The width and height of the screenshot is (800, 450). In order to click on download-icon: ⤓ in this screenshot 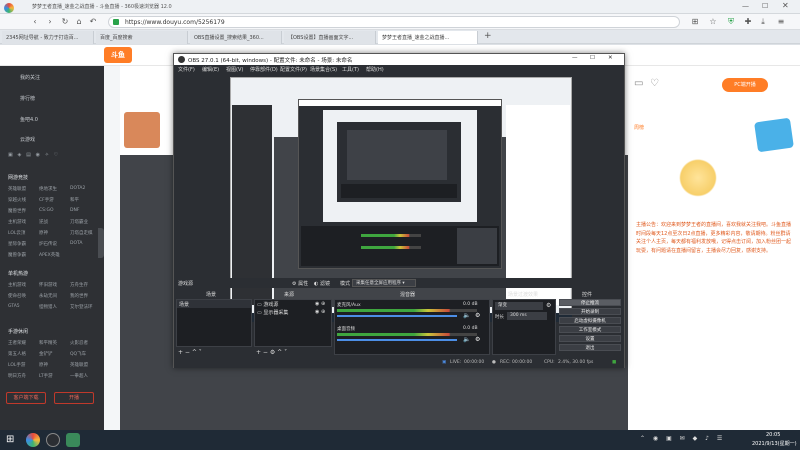, I will do `click(763, 22)`.